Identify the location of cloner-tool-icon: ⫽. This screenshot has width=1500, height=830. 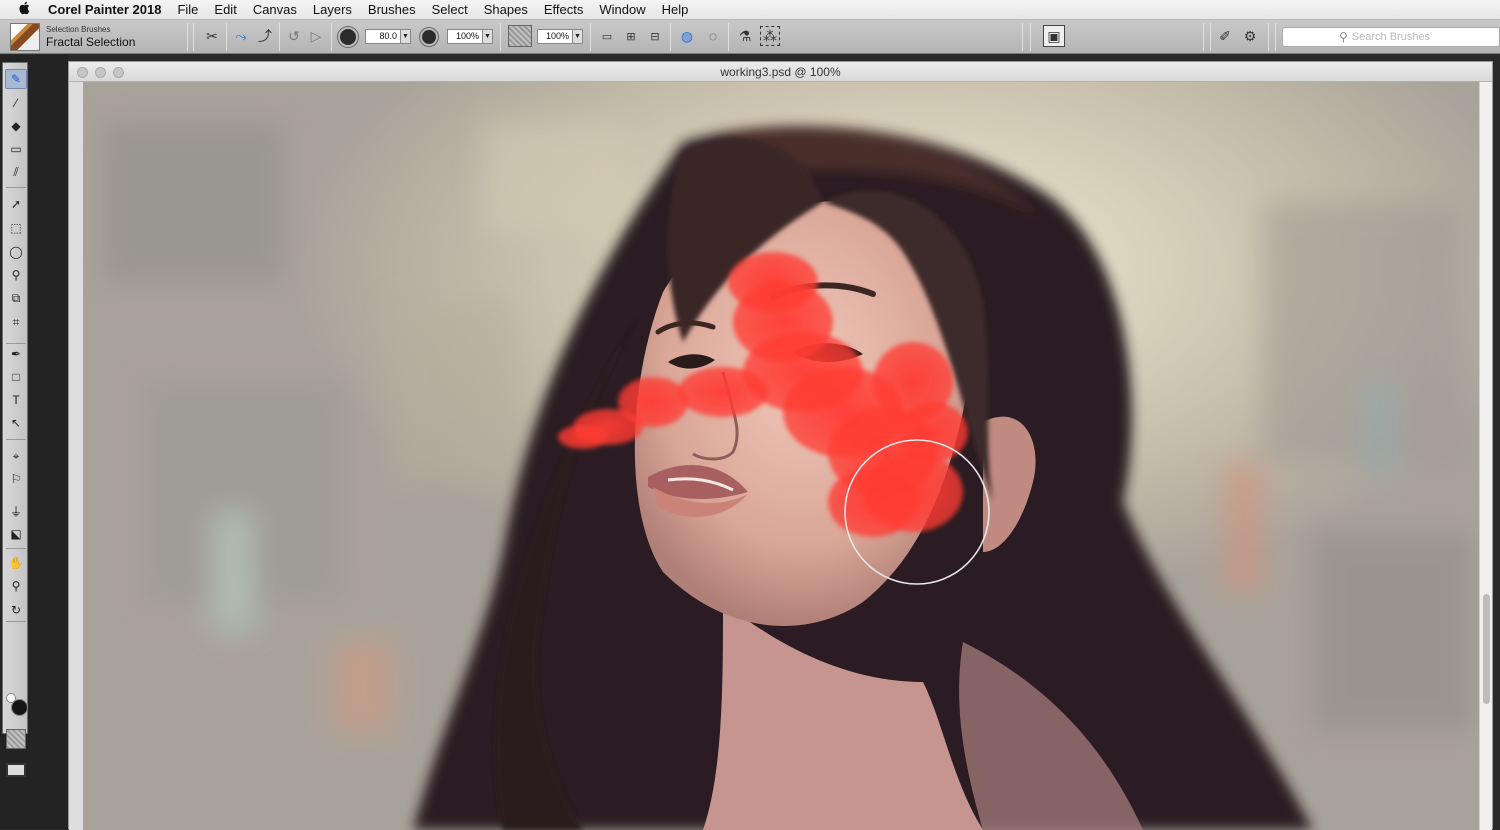
(16, 172).